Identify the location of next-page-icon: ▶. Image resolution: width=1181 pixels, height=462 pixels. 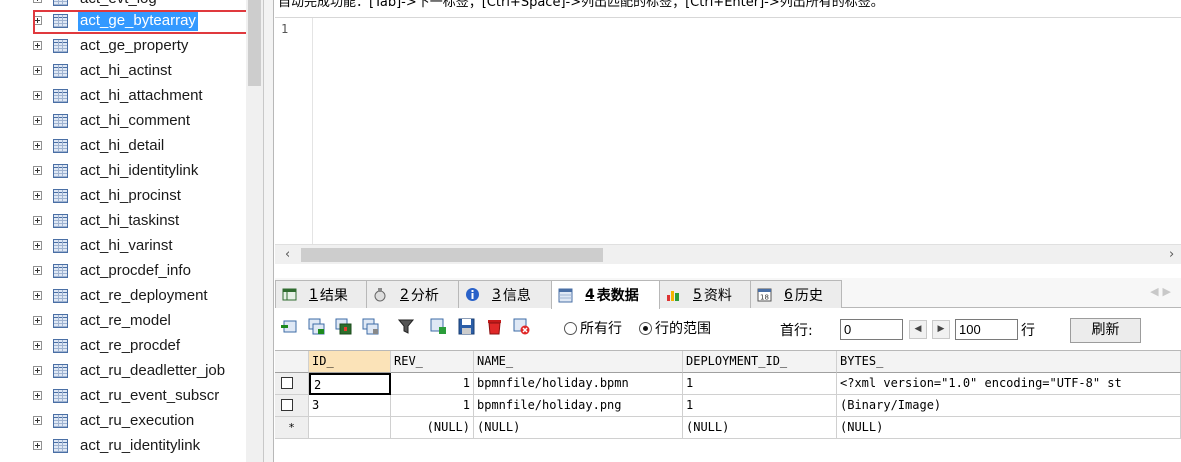
(941, 329).